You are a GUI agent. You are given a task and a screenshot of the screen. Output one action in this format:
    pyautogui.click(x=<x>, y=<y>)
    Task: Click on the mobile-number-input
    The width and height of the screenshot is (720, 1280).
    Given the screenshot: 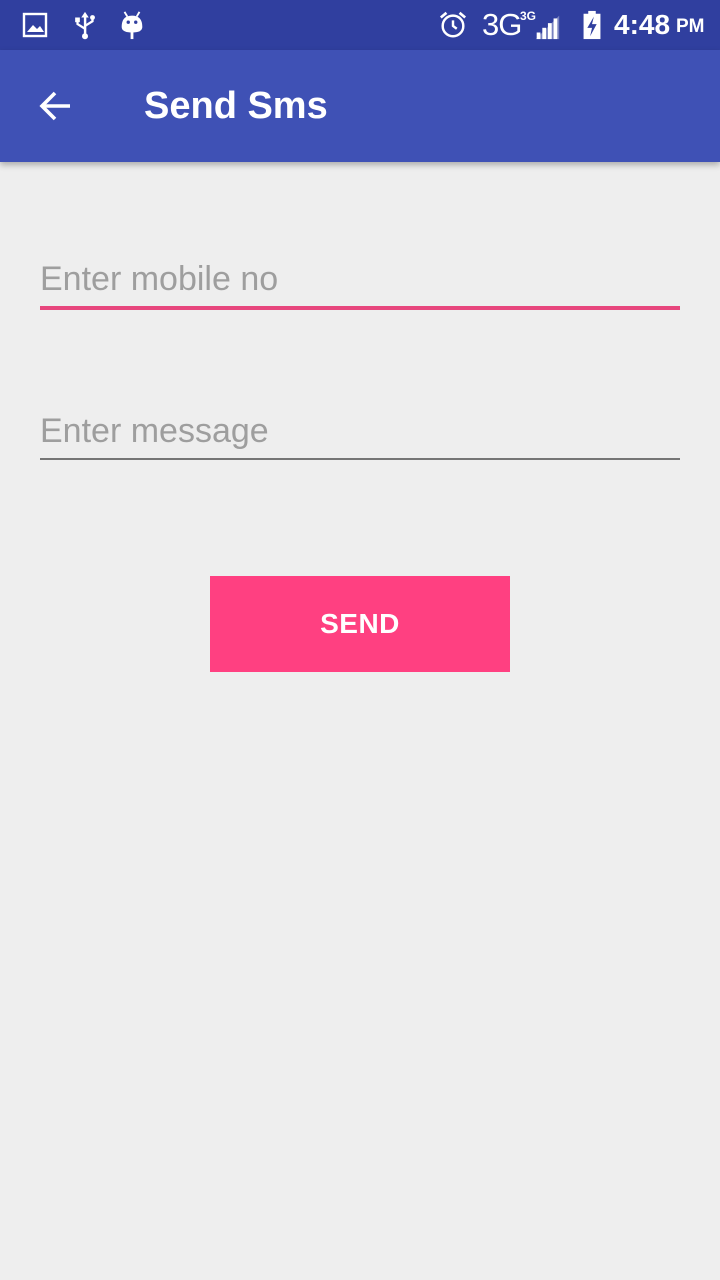 What is the action you would take?
    pyautogui.click(x=360, y=282)
    